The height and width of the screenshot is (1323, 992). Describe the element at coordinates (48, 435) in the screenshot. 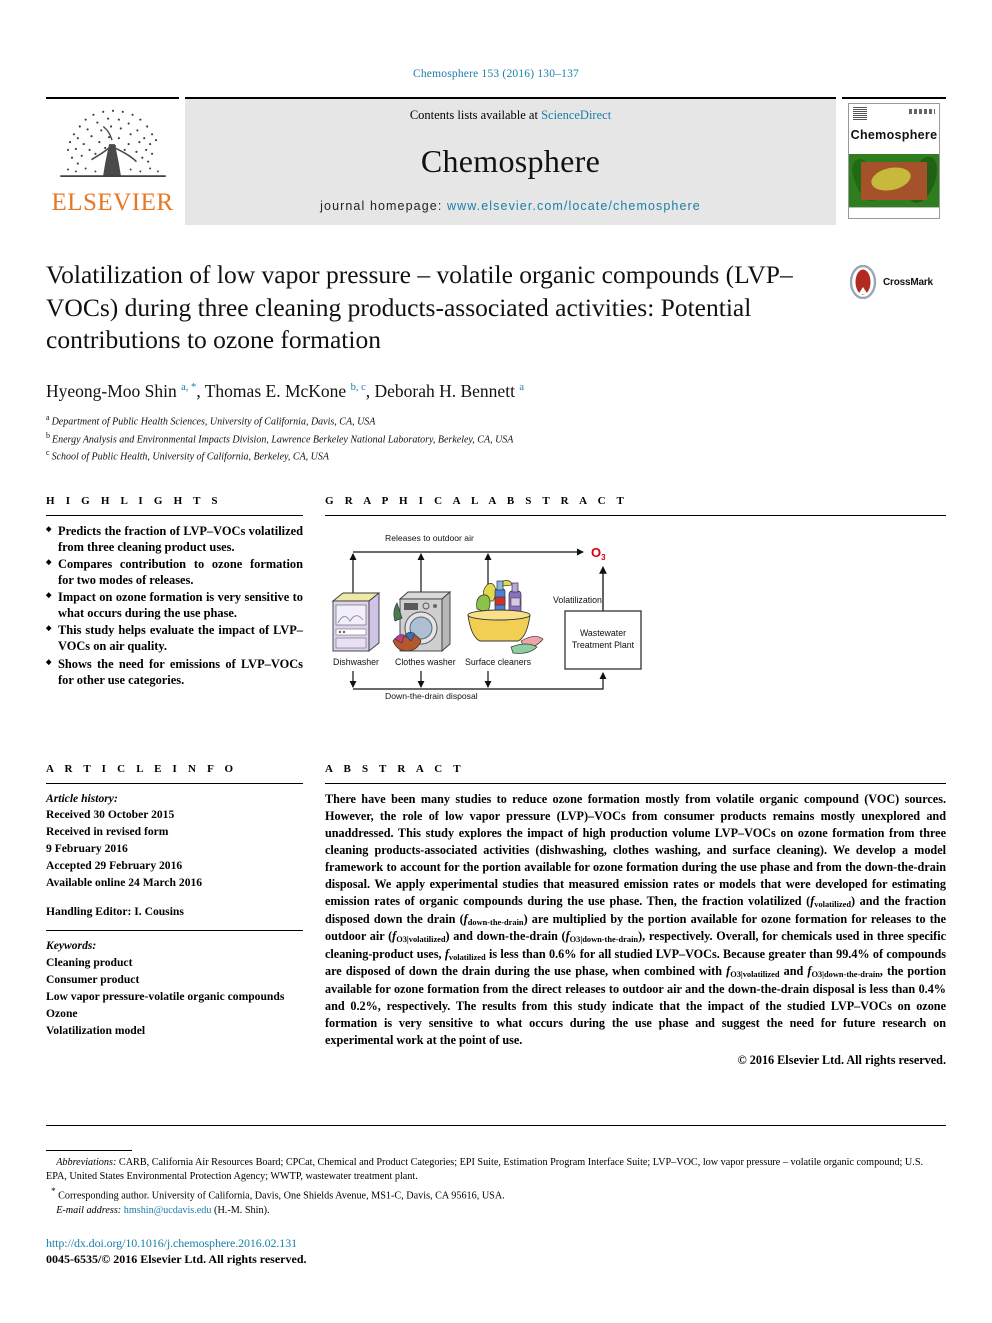

I see `affiliation-marker: b` at that location.